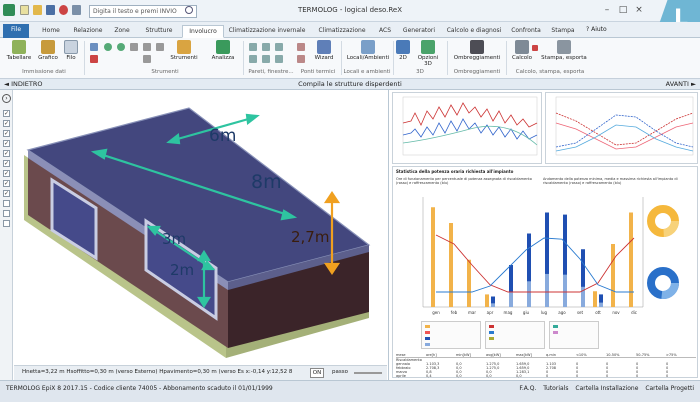 Image resolution: width=700 pixels, height=402 pixels. I want to click on table-cell: aprile, so click(401, 376).